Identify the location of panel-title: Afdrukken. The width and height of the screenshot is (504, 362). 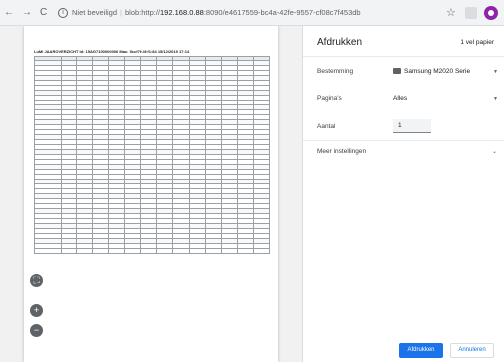
(340, 42).